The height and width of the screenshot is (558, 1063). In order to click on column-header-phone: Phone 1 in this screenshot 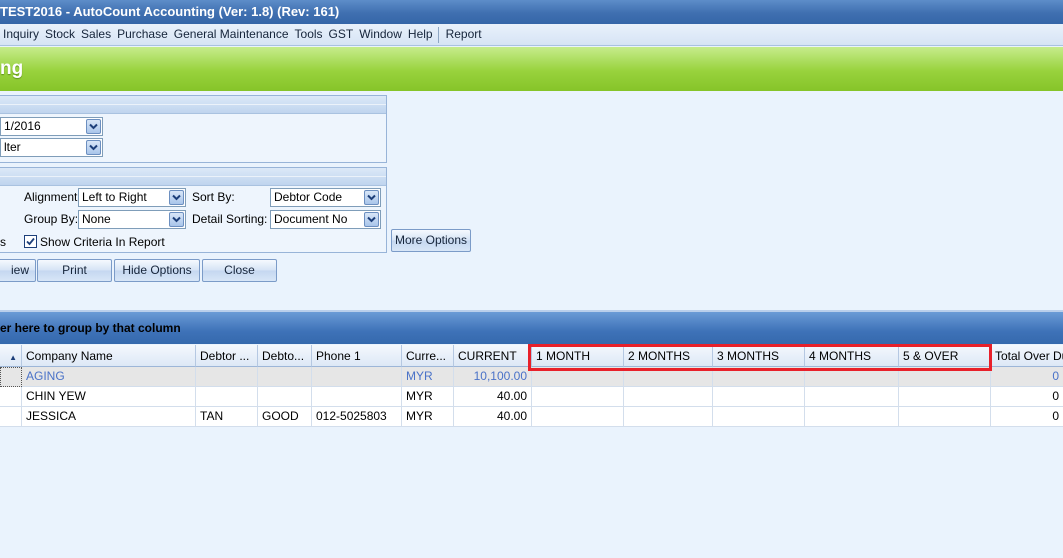, I will do `click(357, 356)`.